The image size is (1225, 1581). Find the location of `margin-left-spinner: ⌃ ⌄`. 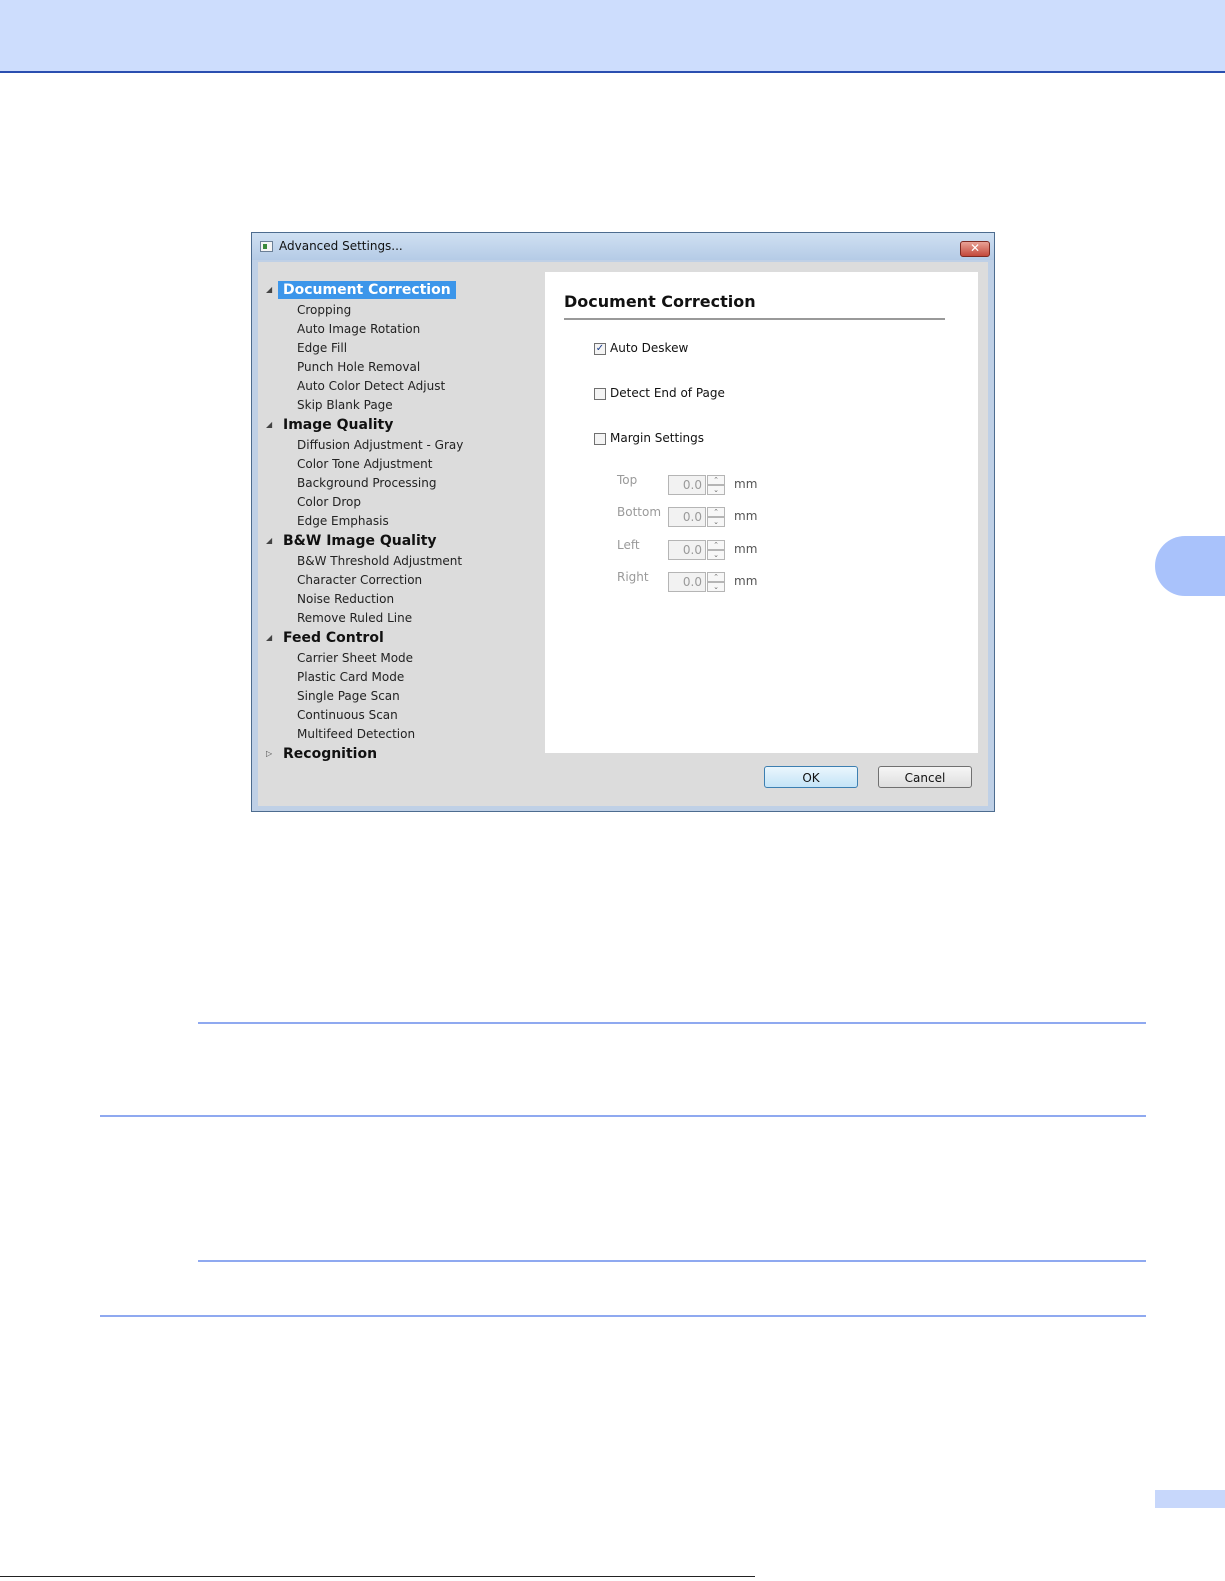

margin-left-spinner: ⌃ ⌄ is located at coordinates (716, 550).